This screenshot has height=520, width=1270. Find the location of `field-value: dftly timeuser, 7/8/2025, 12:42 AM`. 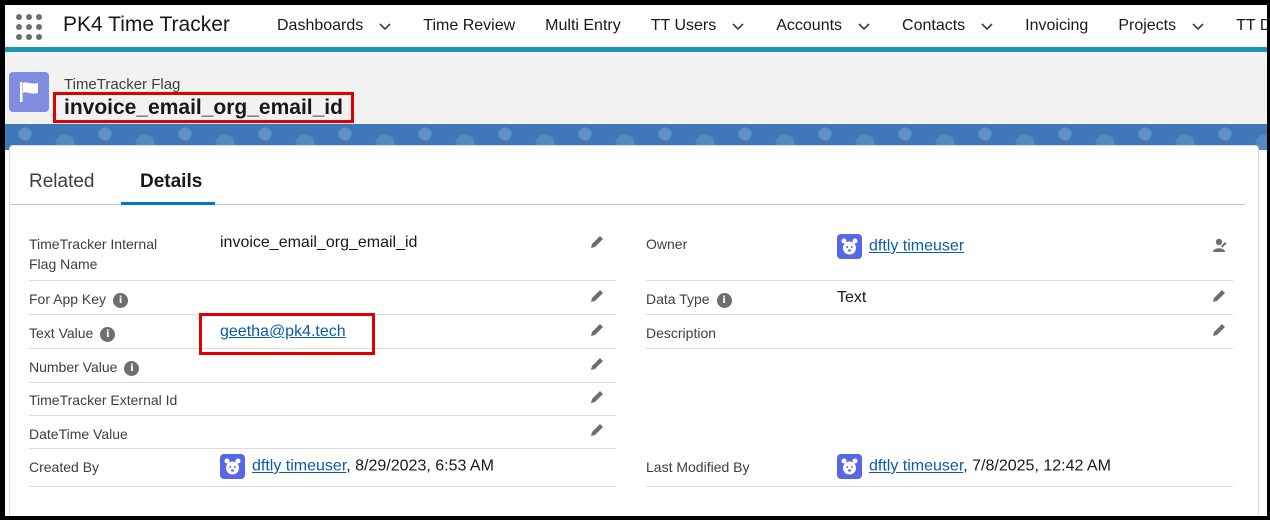

field-value: dftly timeuser, 7/8/2025, 12:42 AM is located at coordinates (974, 466).